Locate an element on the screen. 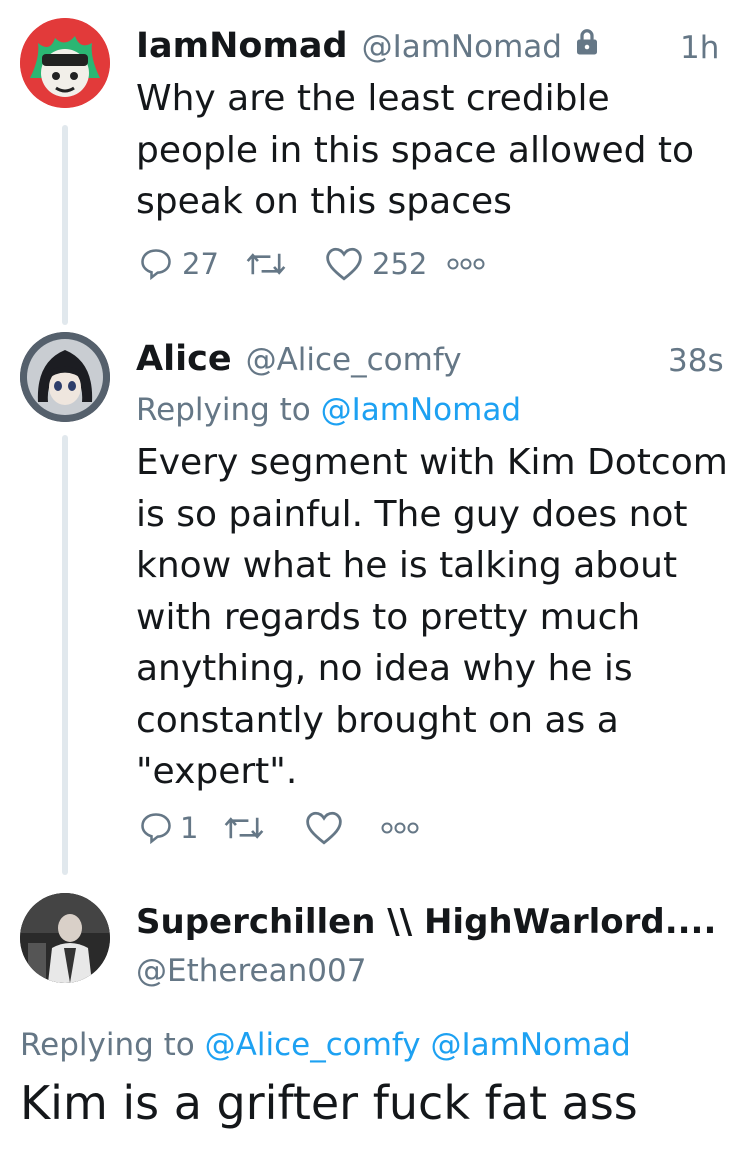 This screenshot has height=1155, width=745. user-handle: @IamNomad is located at coordinates (462, 47).